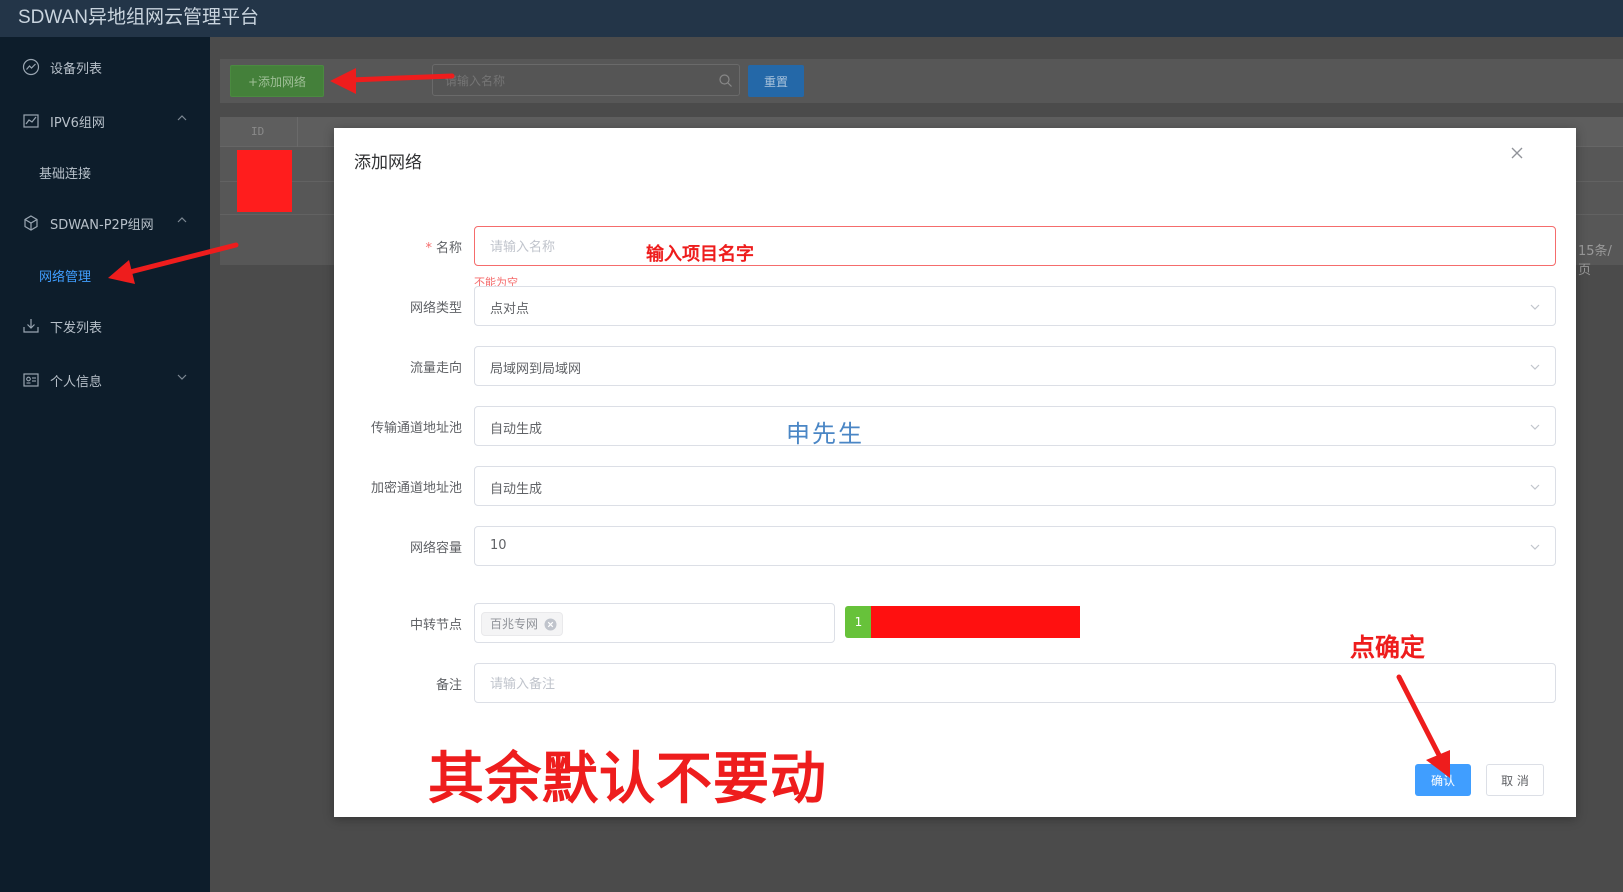 This screenshot has height=892, width=1623. What do you see at coordinates (277, 81) in the screenshot?
I see `add-network-button: +添加网络` at bounding box center [277, 81].